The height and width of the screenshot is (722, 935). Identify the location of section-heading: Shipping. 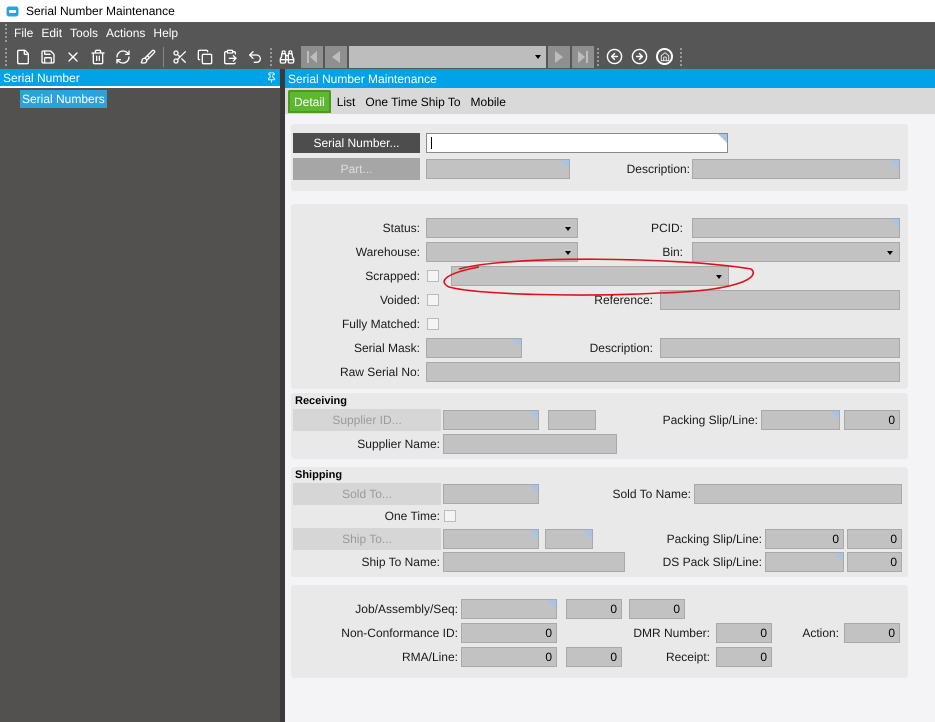
(318, 475).